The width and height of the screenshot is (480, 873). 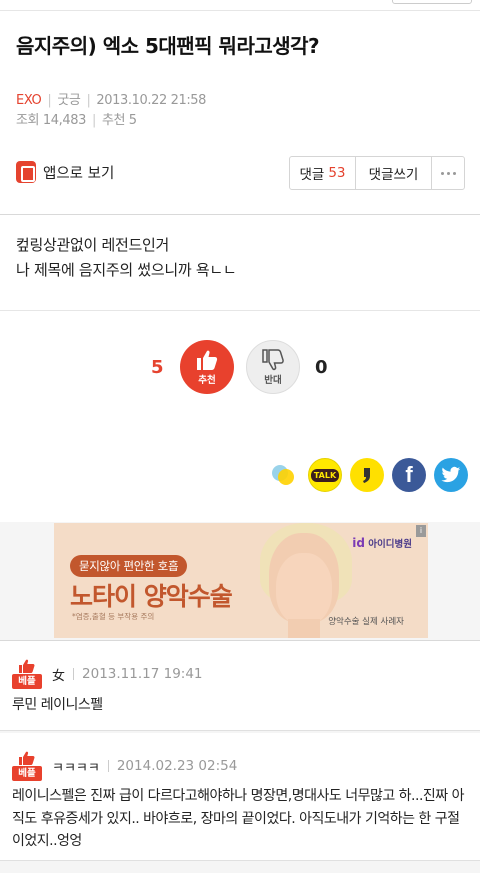 I want to click on post-date: 2013.10.22 21:58, so click(x=151, y=100).